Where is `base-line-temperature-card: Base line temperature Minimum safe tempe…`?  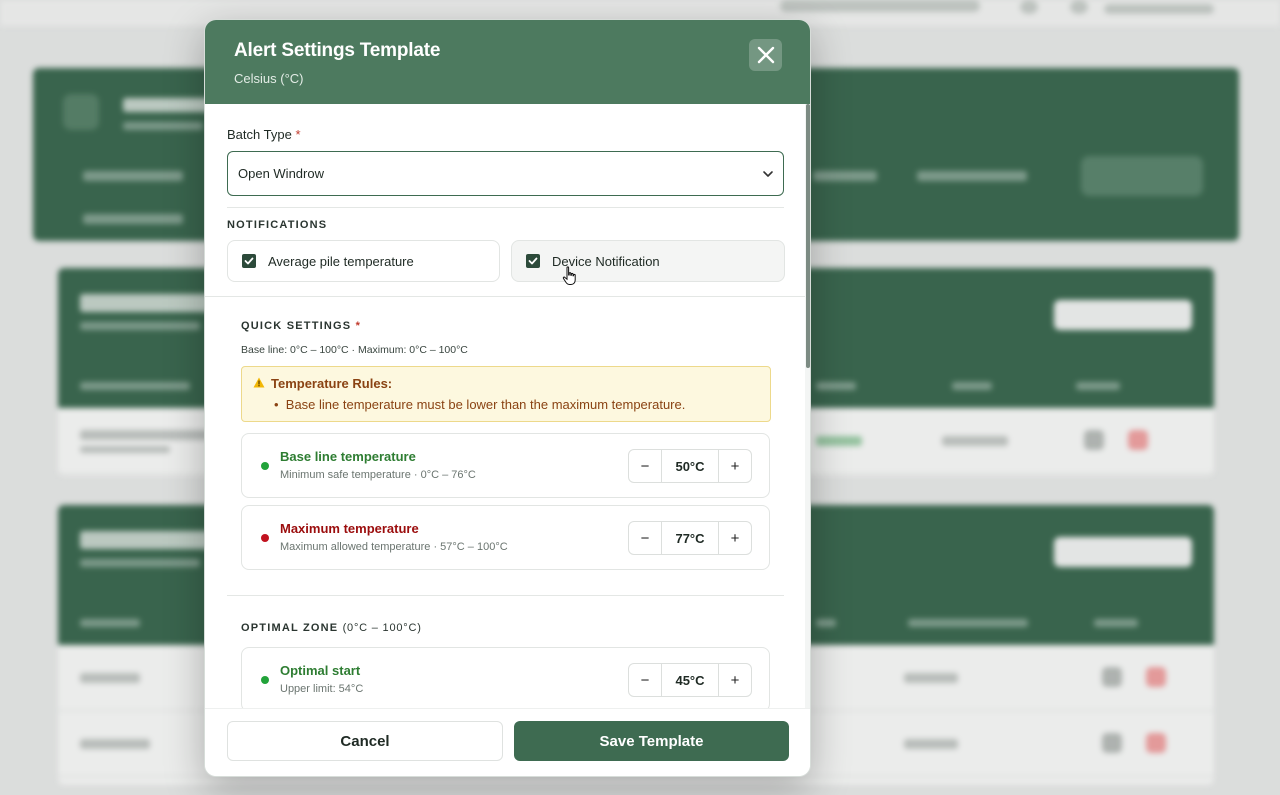
base-line-temperature-card: Base line temperature Minimum safe tempe… is located at coordinates (505, 465).